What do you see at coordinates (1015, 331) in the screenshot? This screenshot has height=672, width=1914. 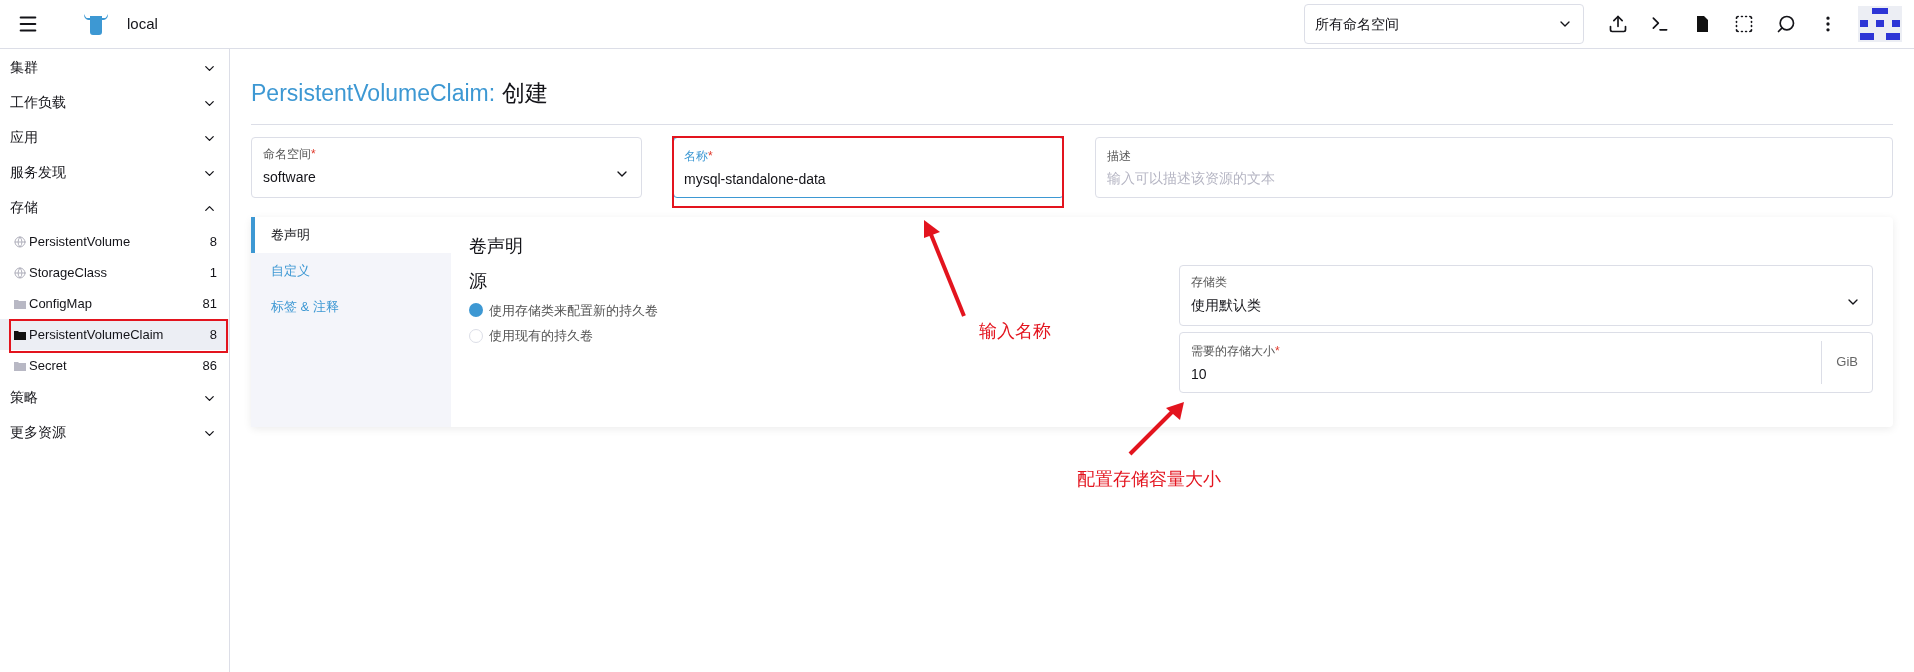 I see `annotation-text: 输入名称` at bounding box center [1015, 331].